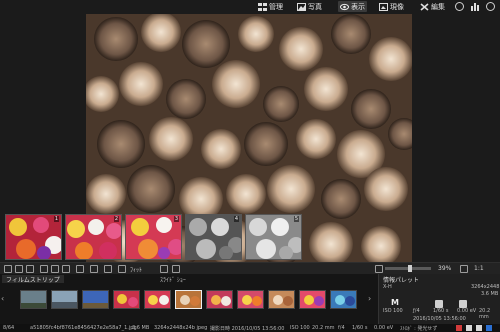 The width and height of the screenshot is (500, 332). I want to click on thumbnail-5: 5, so click(273, 237).